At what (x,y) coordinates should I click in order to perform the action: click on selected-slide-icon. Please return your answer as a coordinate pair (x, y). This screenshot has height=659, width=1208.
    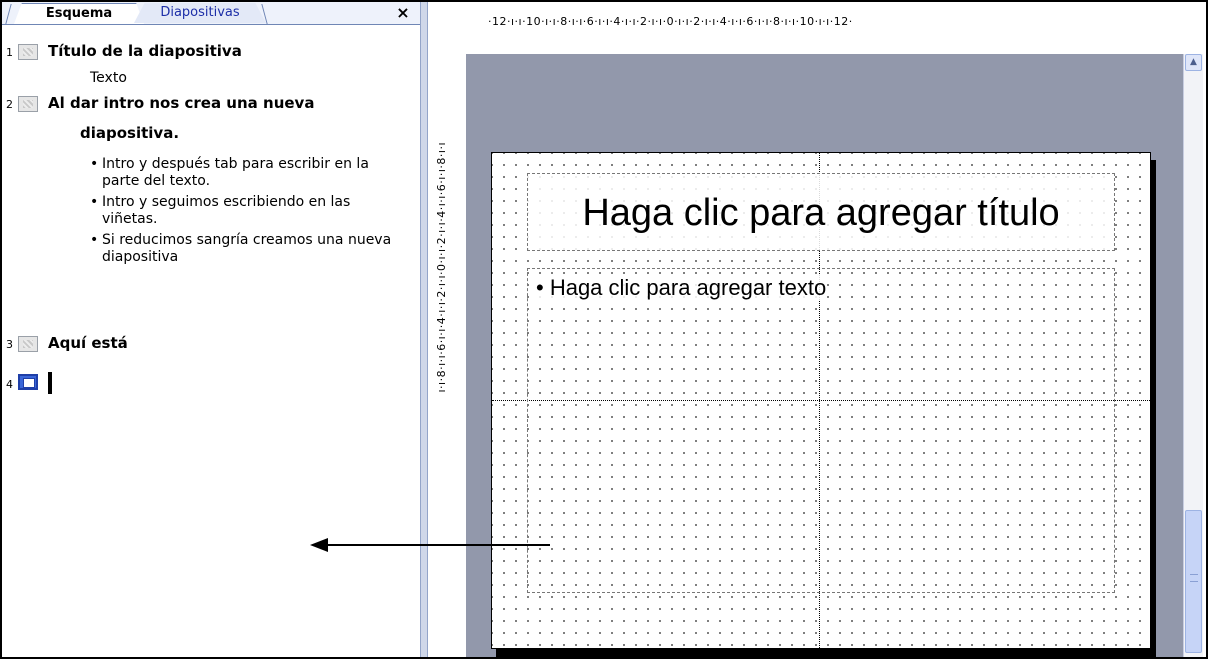
    Looking at the image, I should click on (28, 382).